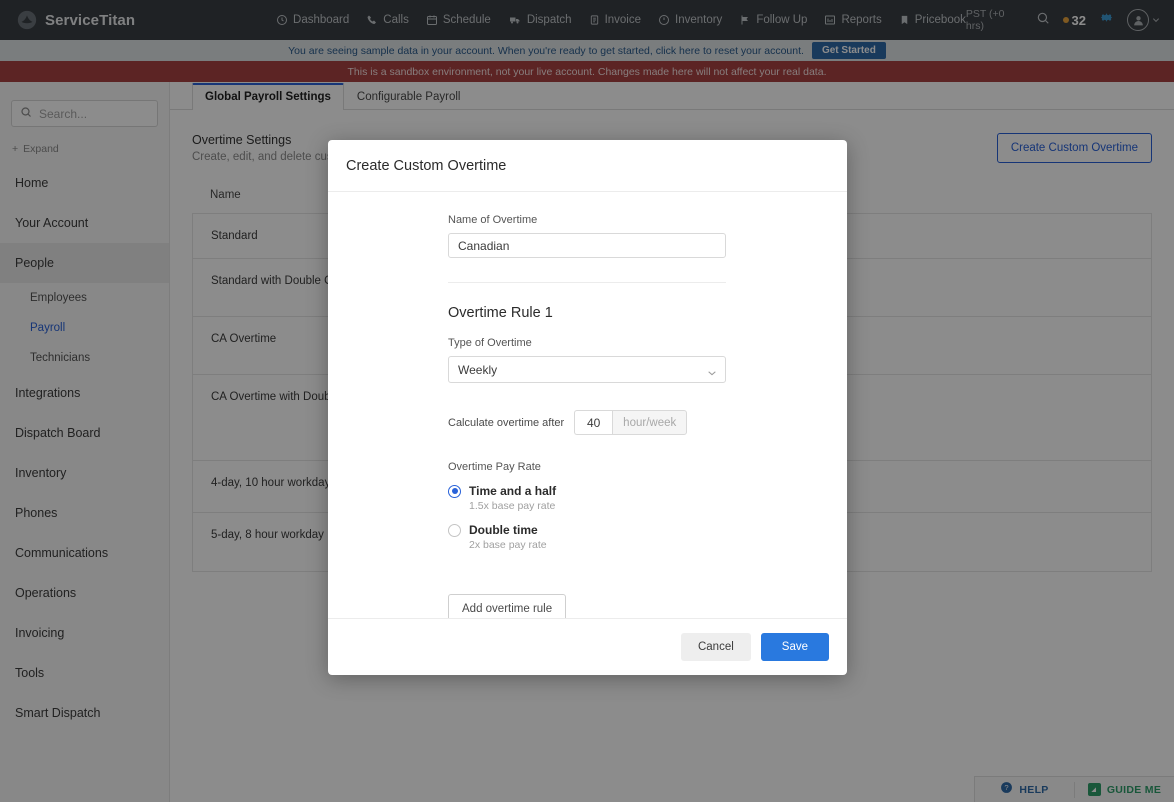 This screenshot has width=1174, height=802. Describe the element at coordinates (454, 491) in the screenshot. I see `radio-button-time-and-a-half` at that location.